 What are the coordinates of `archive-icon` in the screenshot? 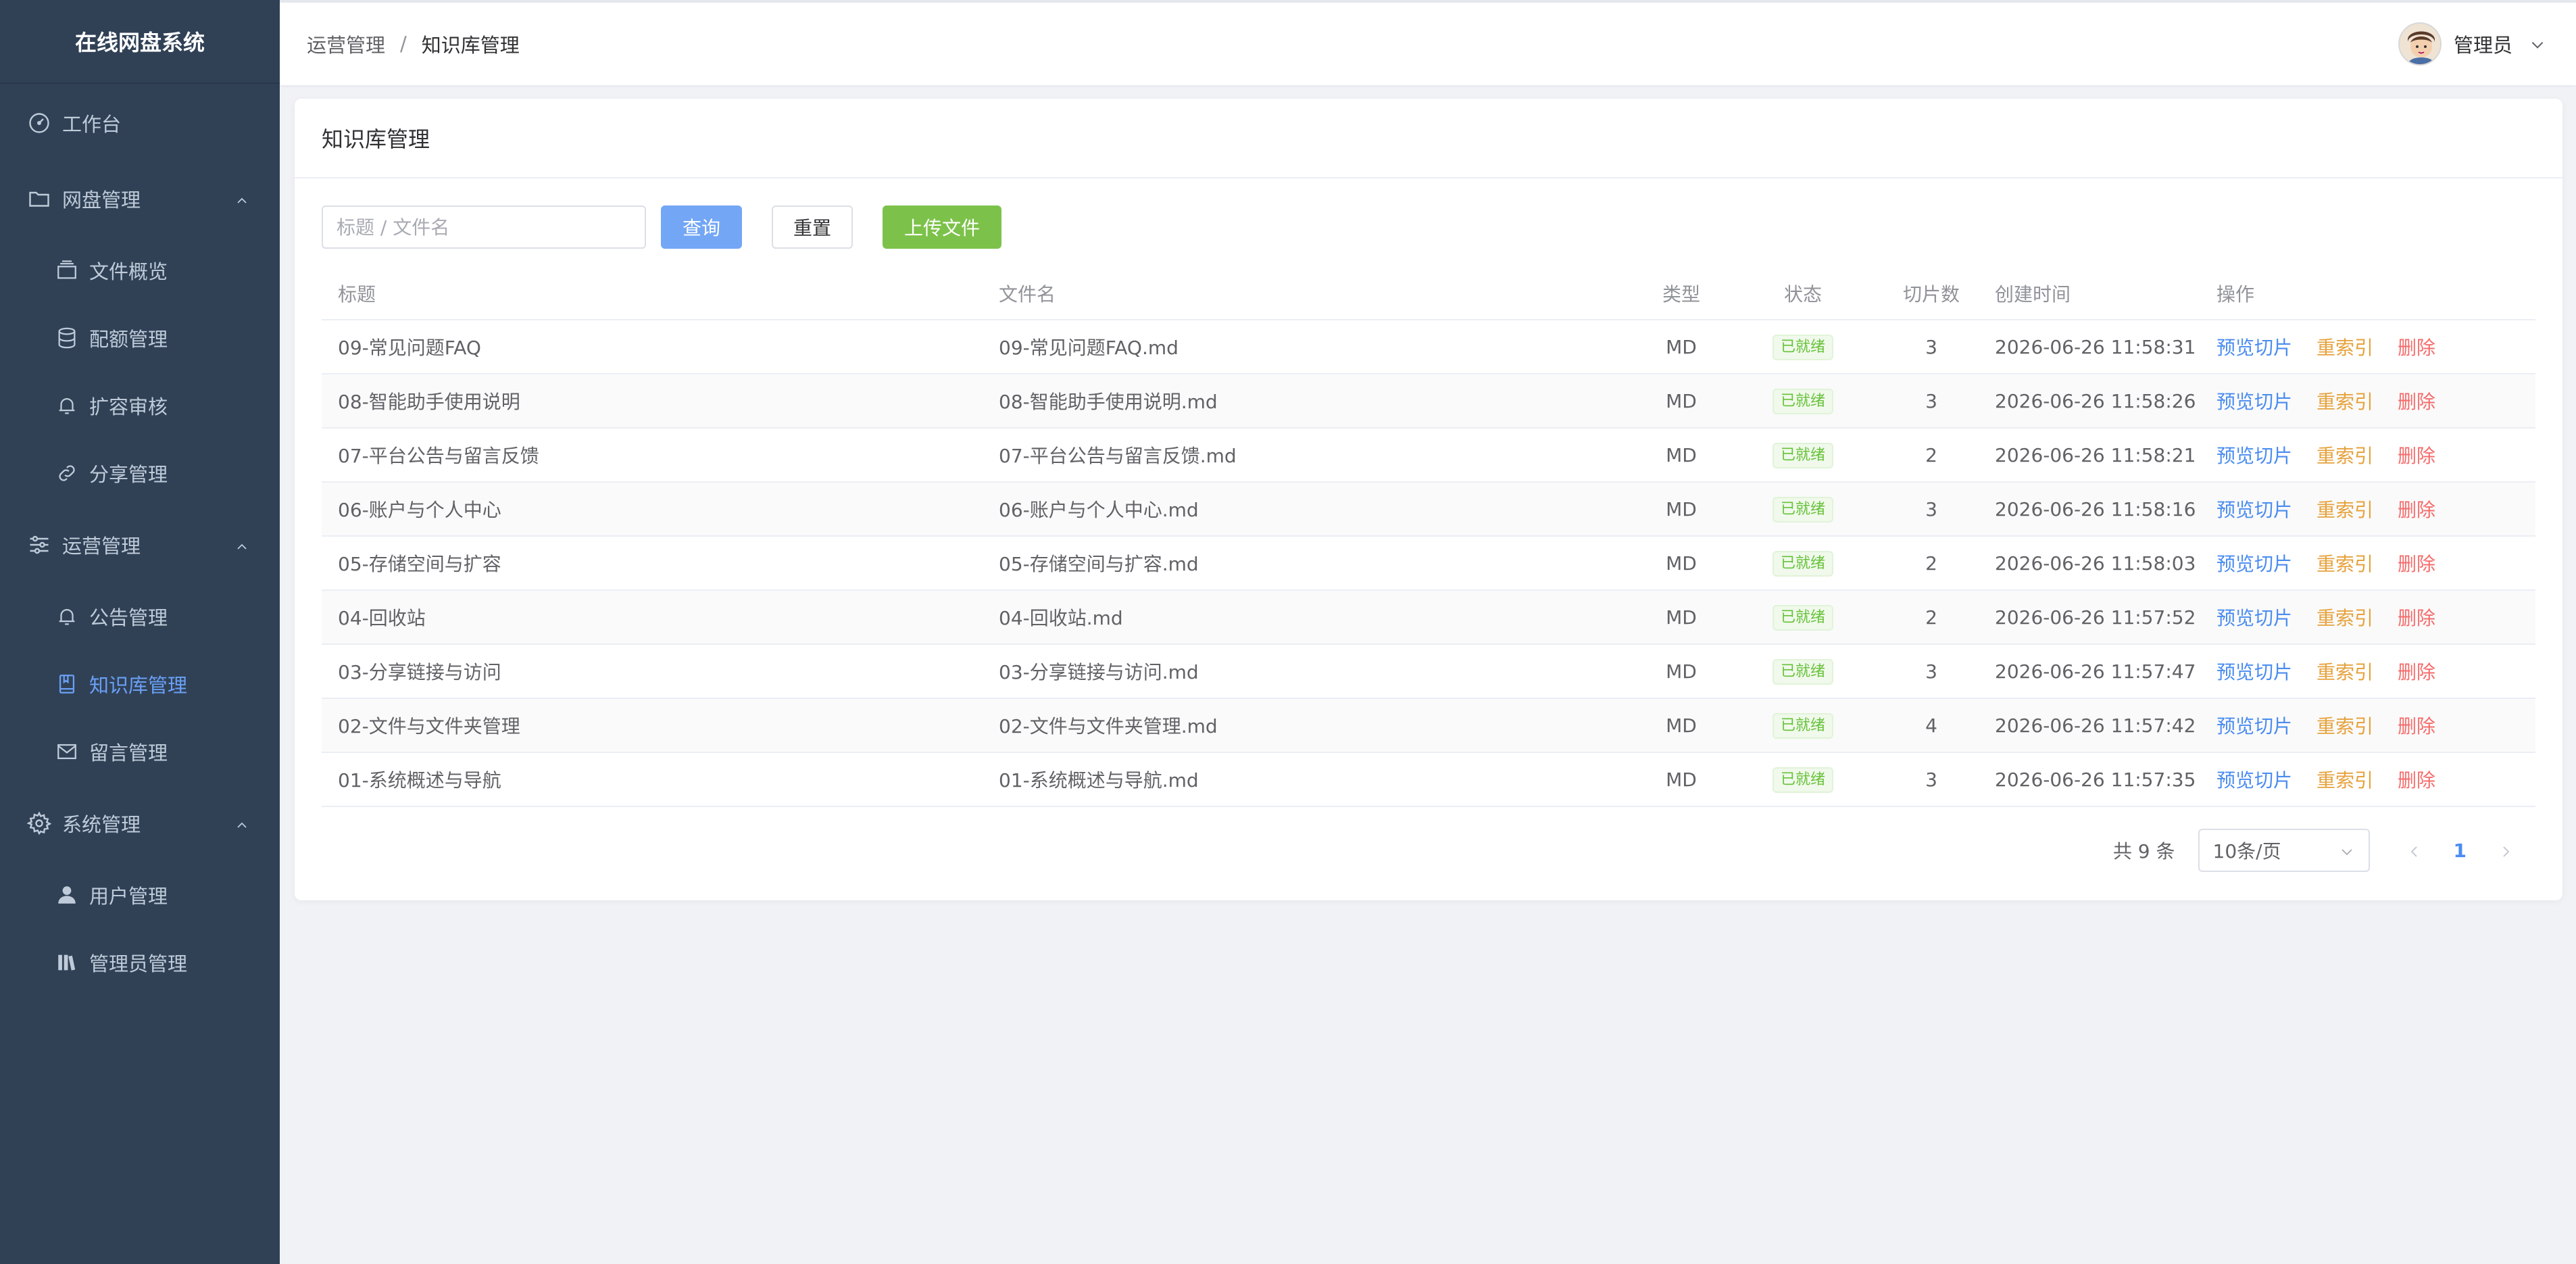 It's located at (67, 270).